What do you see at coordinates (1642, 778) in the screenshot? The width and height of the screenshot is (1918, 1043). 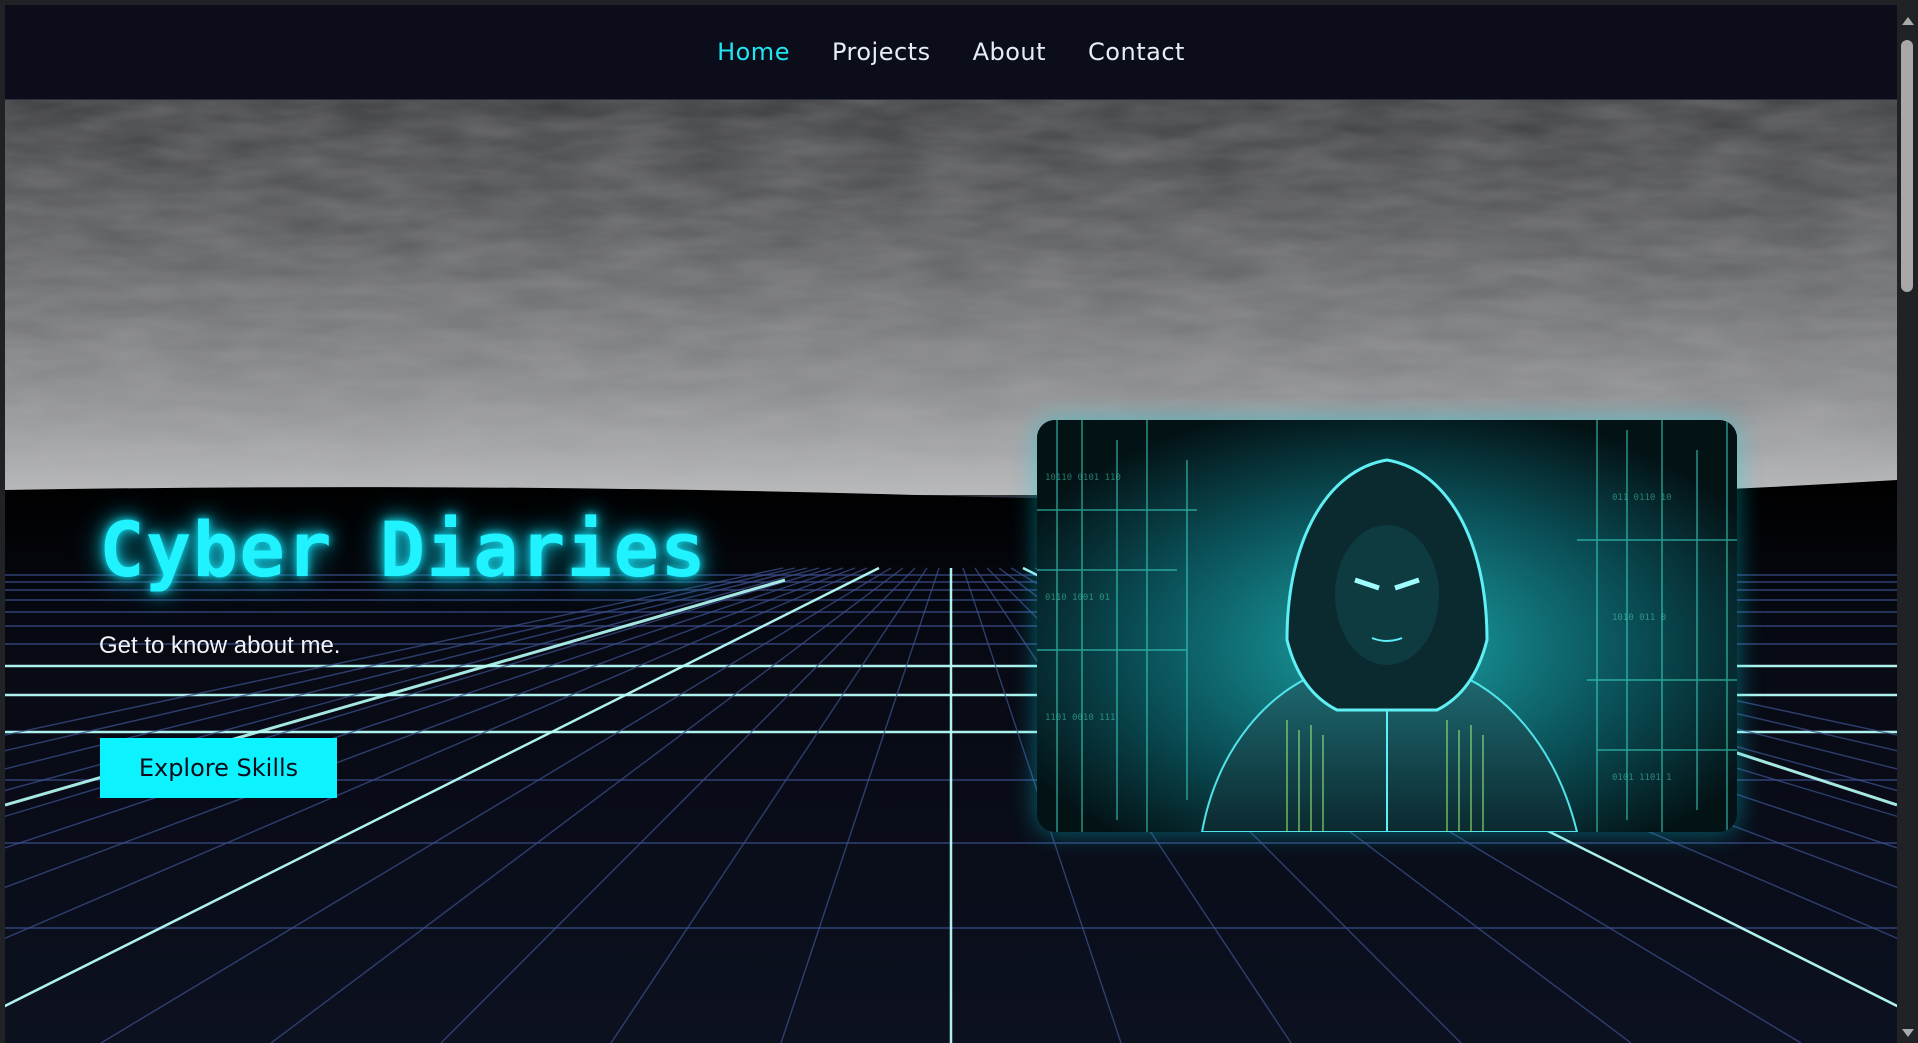 I see `svg-text: 0101 1101 1` at bounding box center [1642, 778].